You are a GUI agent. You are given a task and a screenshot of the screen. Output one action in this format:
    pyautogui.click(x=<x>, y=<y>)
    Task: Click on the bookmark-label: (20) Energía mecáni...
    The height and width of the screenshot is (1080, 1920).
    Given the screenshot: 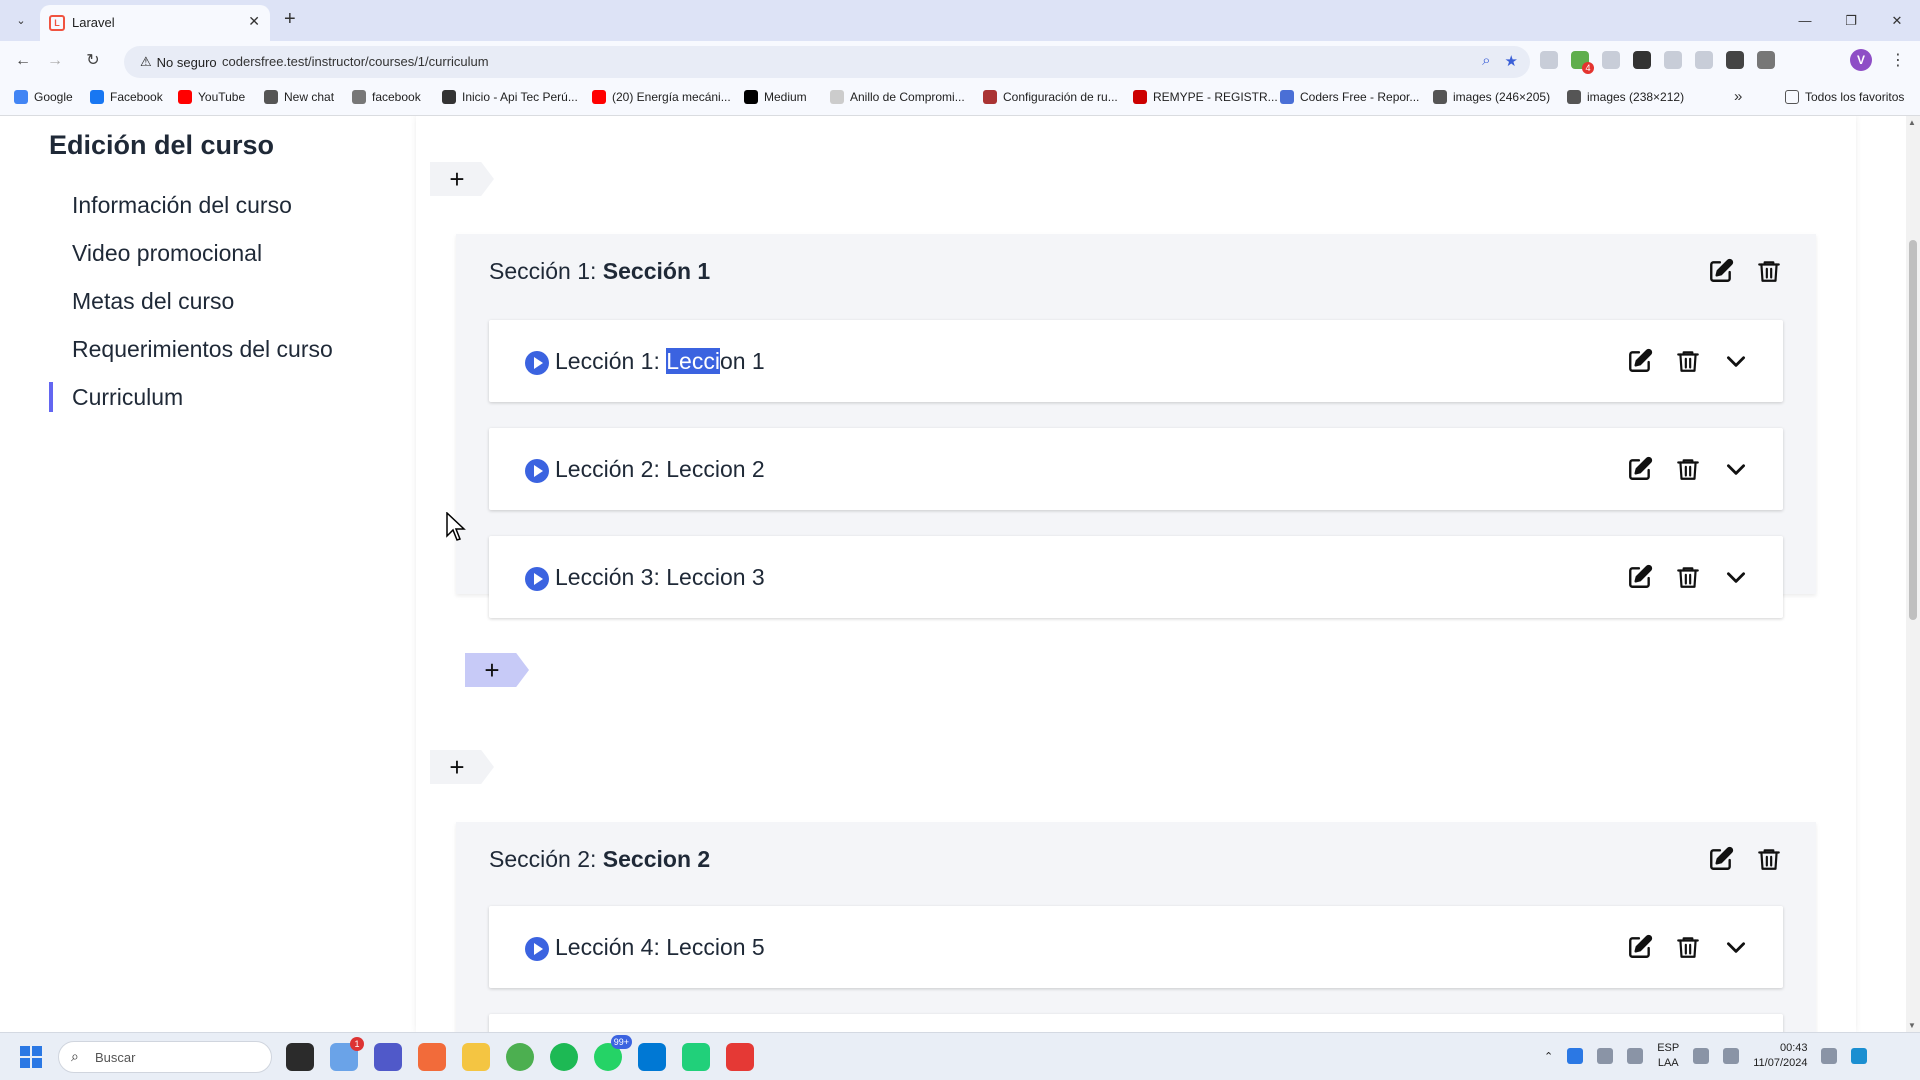 What is the action you would take?
    pyautogui.click(x=671, y=97)
    